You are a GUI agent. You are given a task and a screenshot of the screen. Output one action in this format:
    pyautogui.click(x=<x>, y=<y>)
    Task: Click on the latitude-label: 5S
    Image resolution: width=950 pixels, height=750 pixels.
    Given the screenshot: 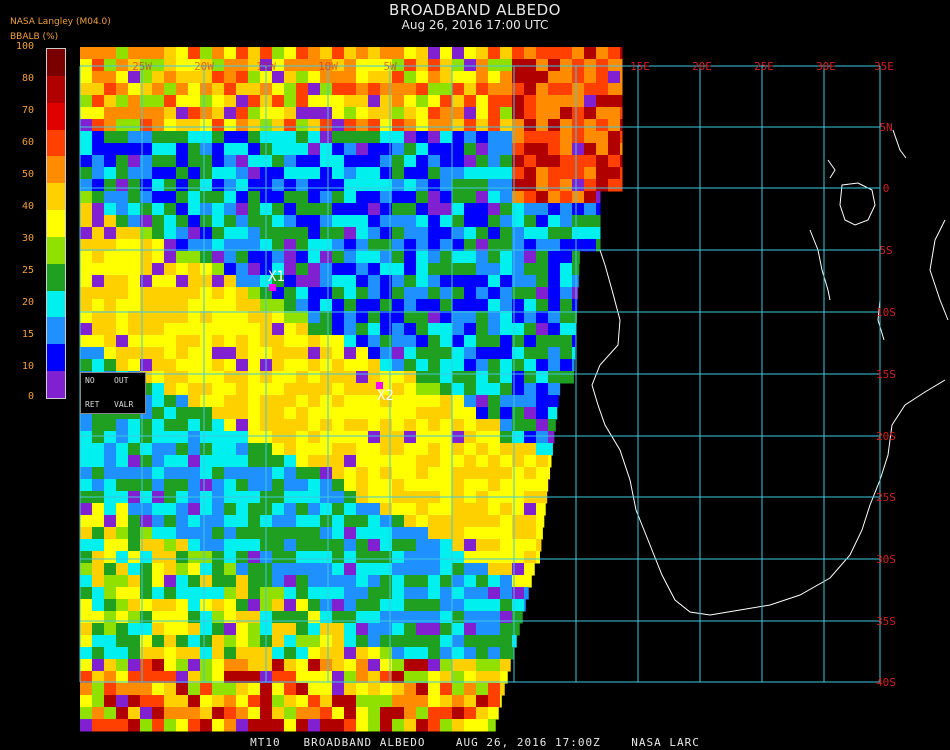 What is the action you would take?
    pyautogui.click(x=885, y=250)
    